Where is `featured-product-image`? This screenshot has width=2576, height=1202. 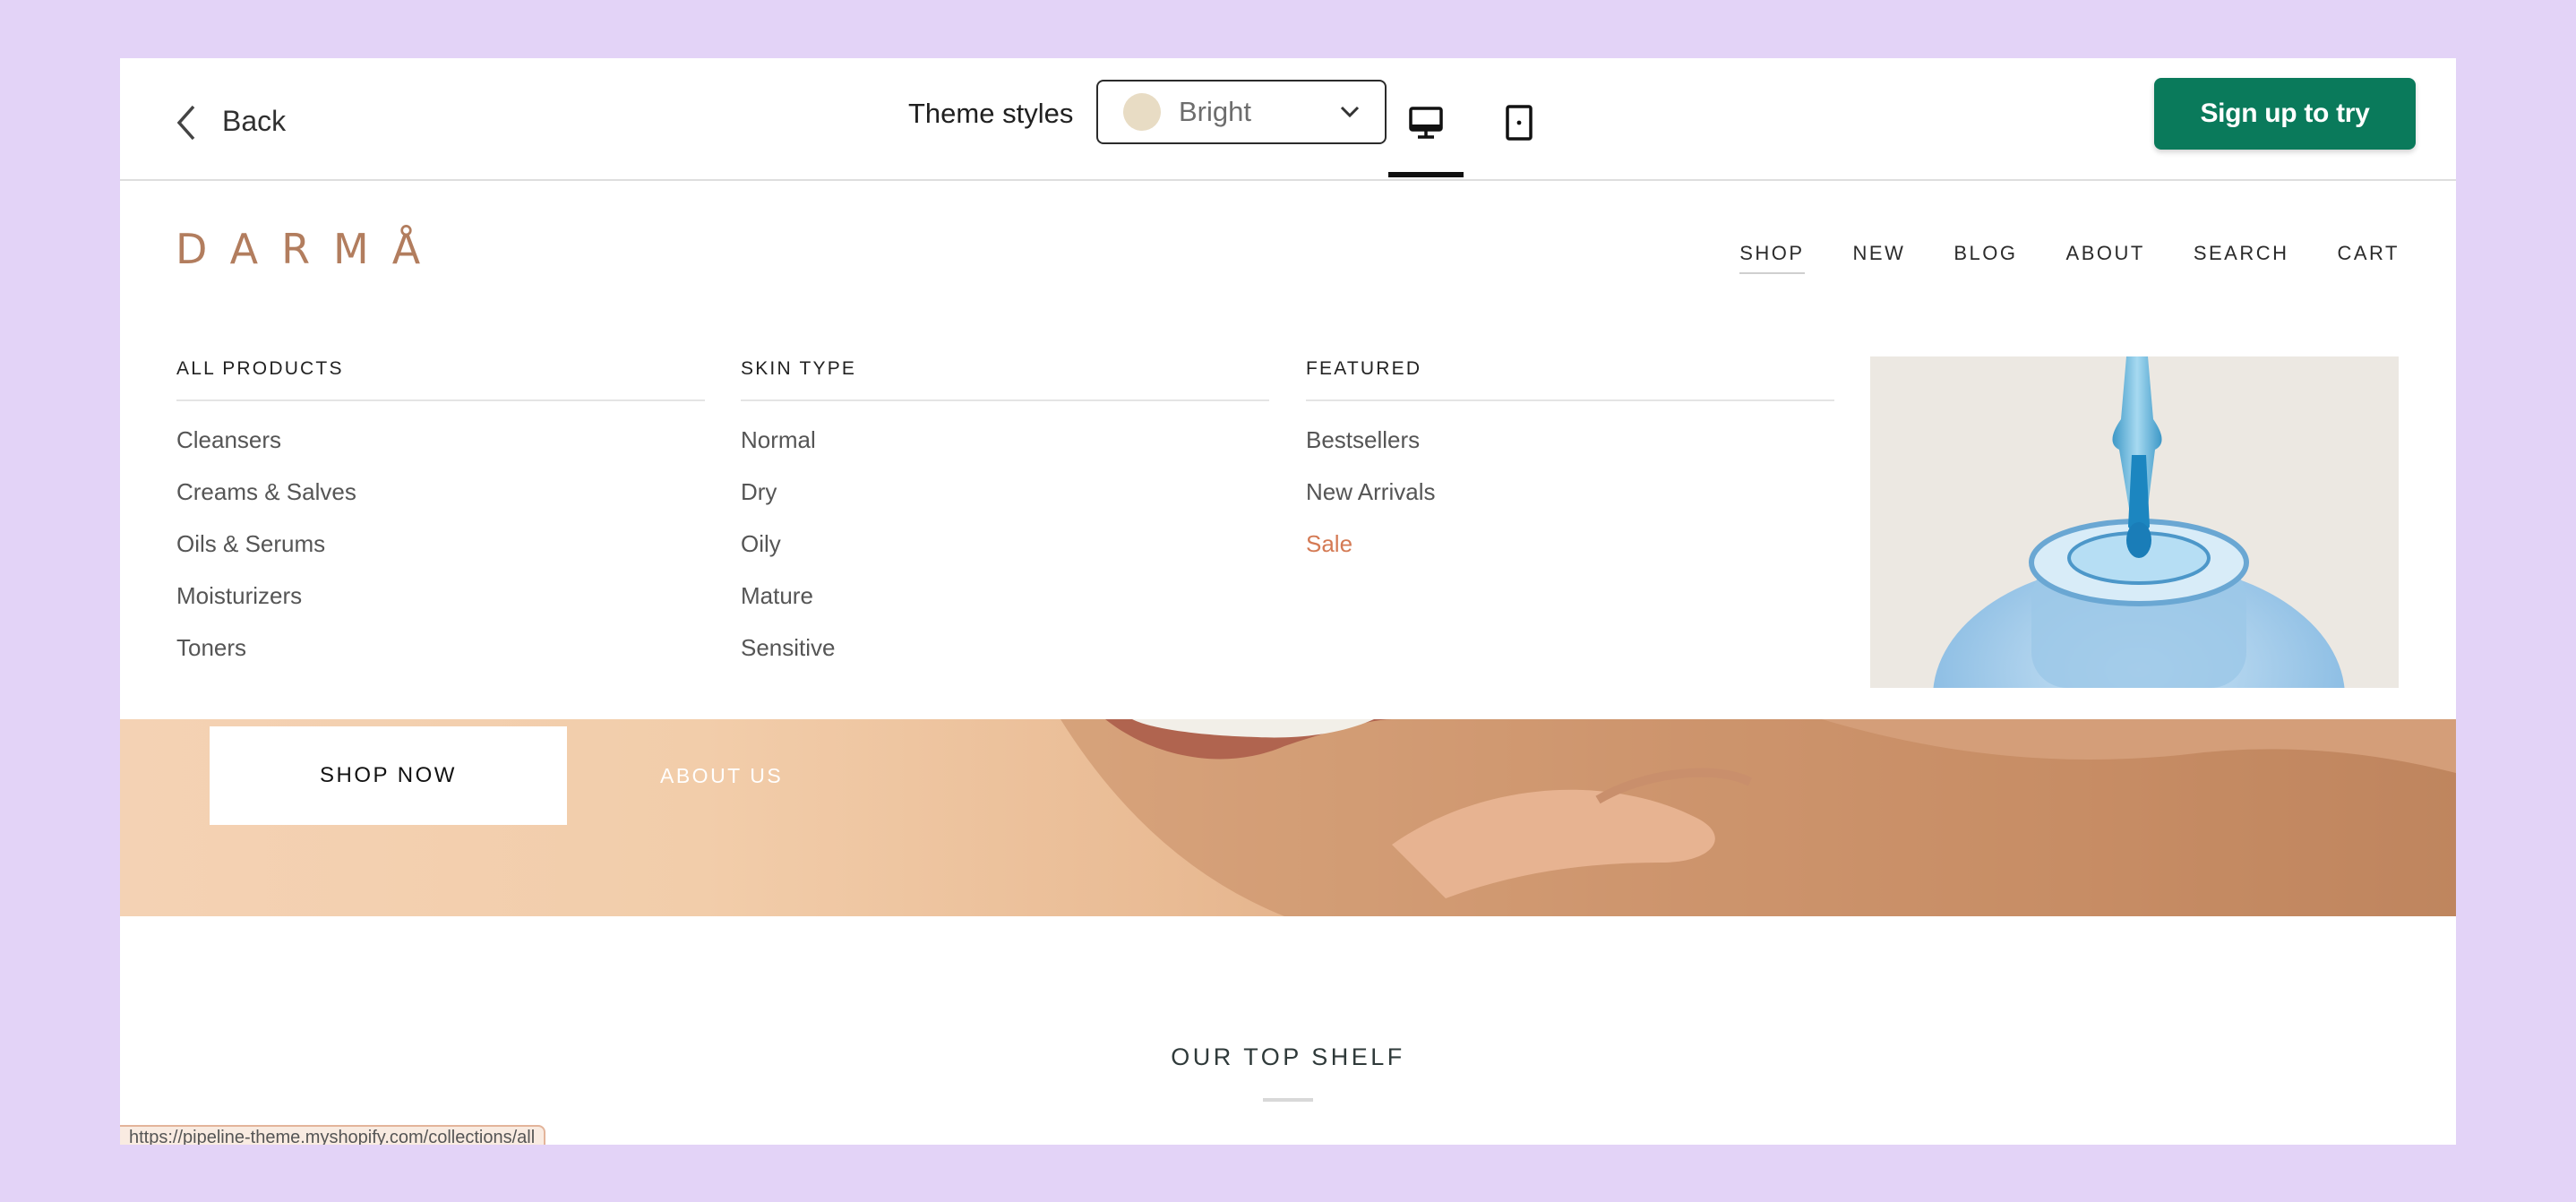 featured-product-image is located at coordinates (2134, 522).